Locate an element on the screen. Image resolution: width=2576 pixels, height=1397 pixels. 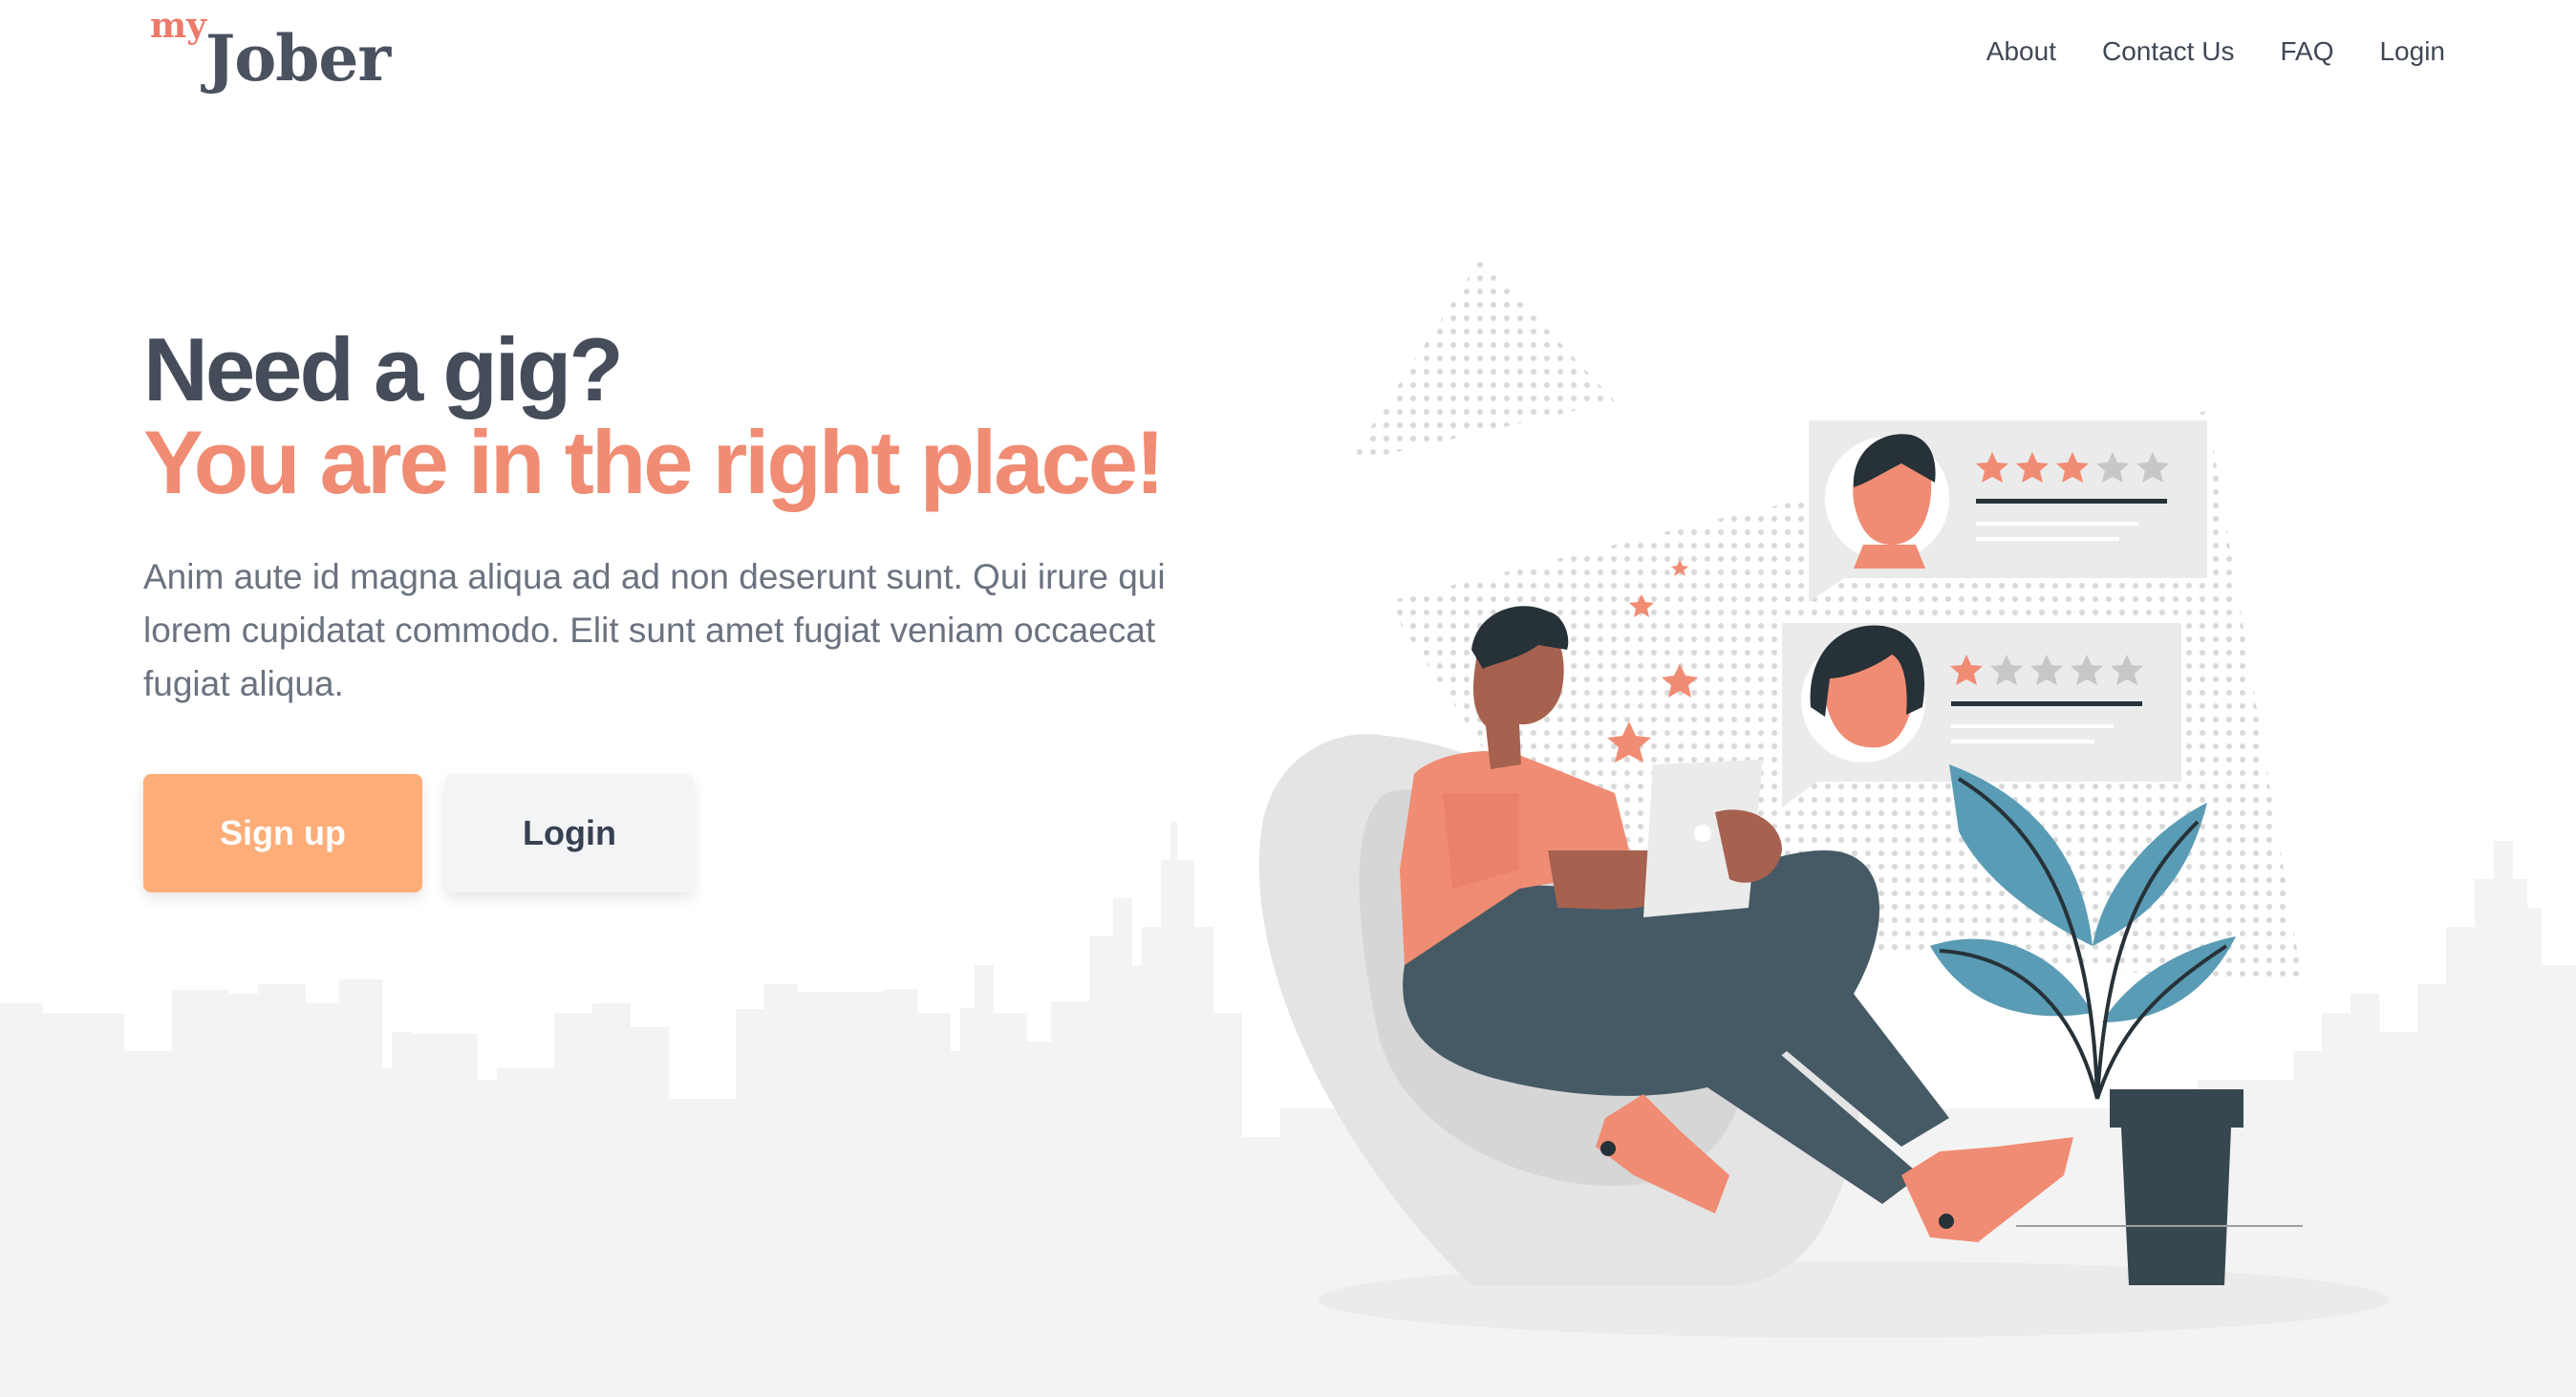
nav-link-about: About is located at coordinates (2021, 51).